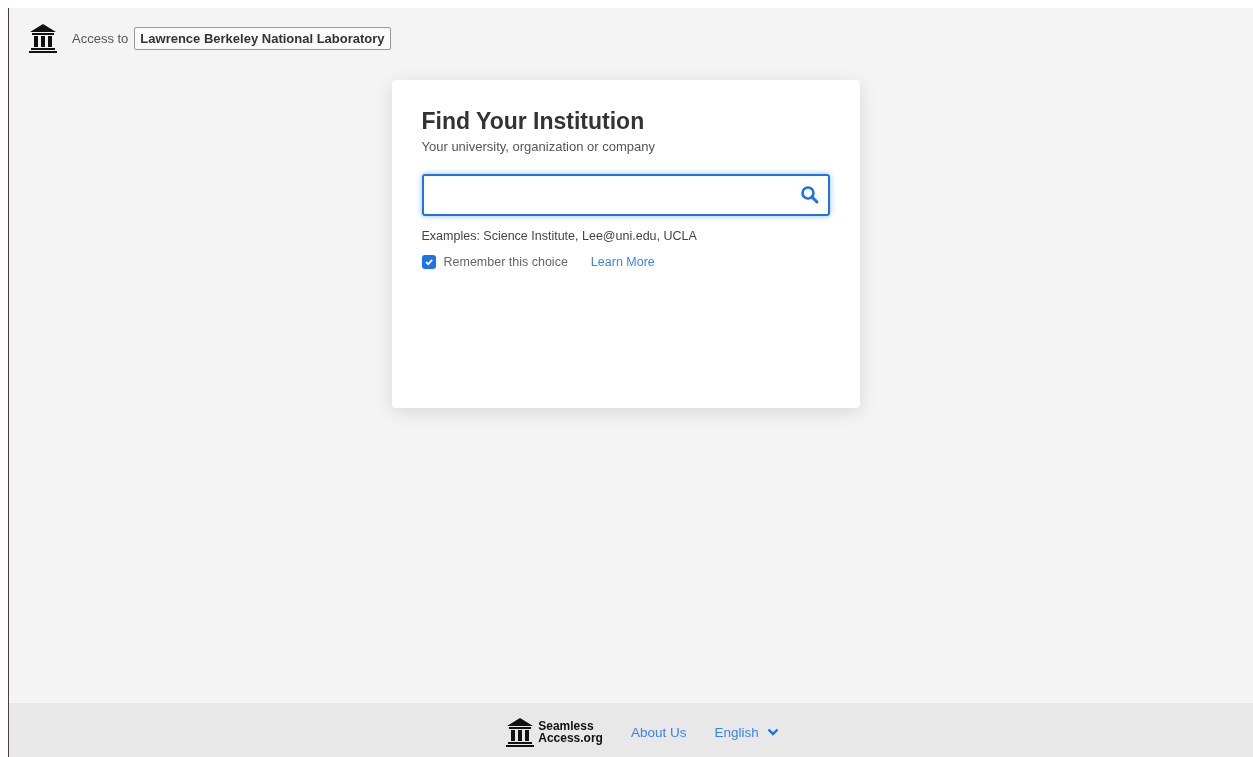  Describe the element at coordinates (622, 262) in the screenshot. I see `learn-more-link: Learn More` at that location.